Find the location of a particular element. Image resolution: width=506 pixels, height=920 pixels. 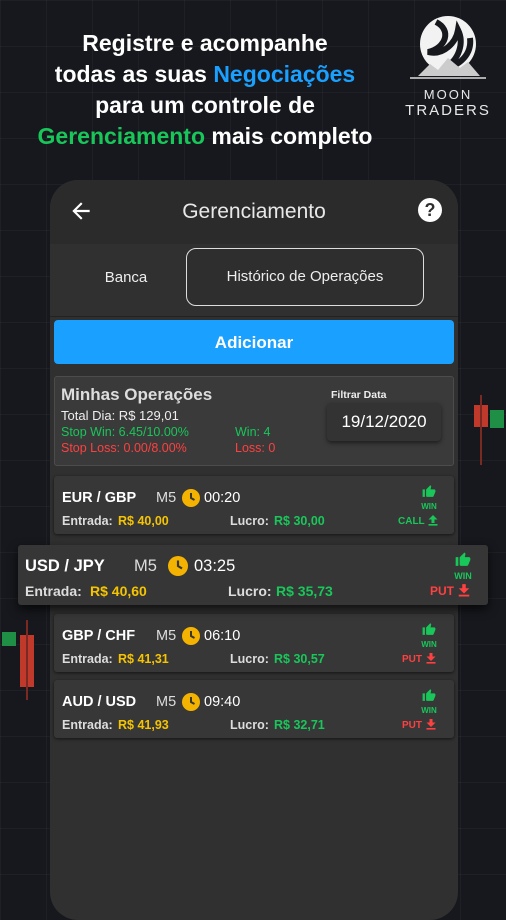

logo-text-moon: MOON is located at coordinates (448, 94).